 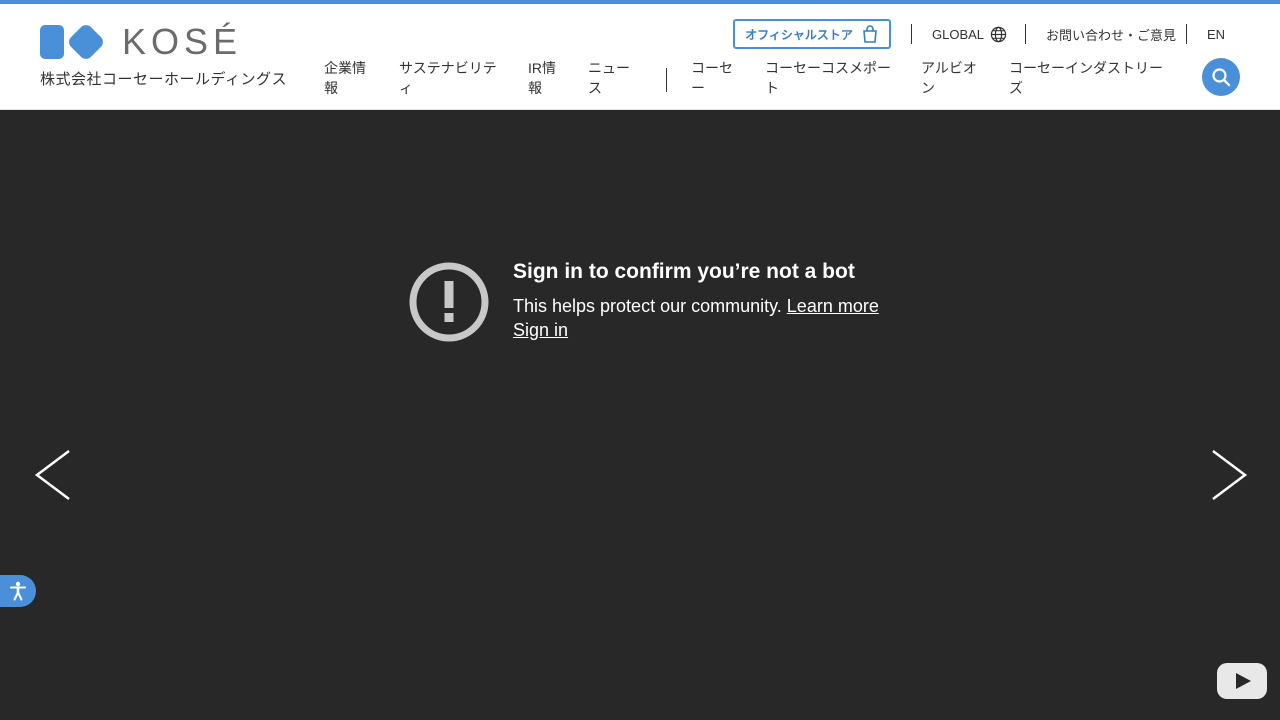 I want to click on chevron-right-icon, so click(x=1230, y=475).